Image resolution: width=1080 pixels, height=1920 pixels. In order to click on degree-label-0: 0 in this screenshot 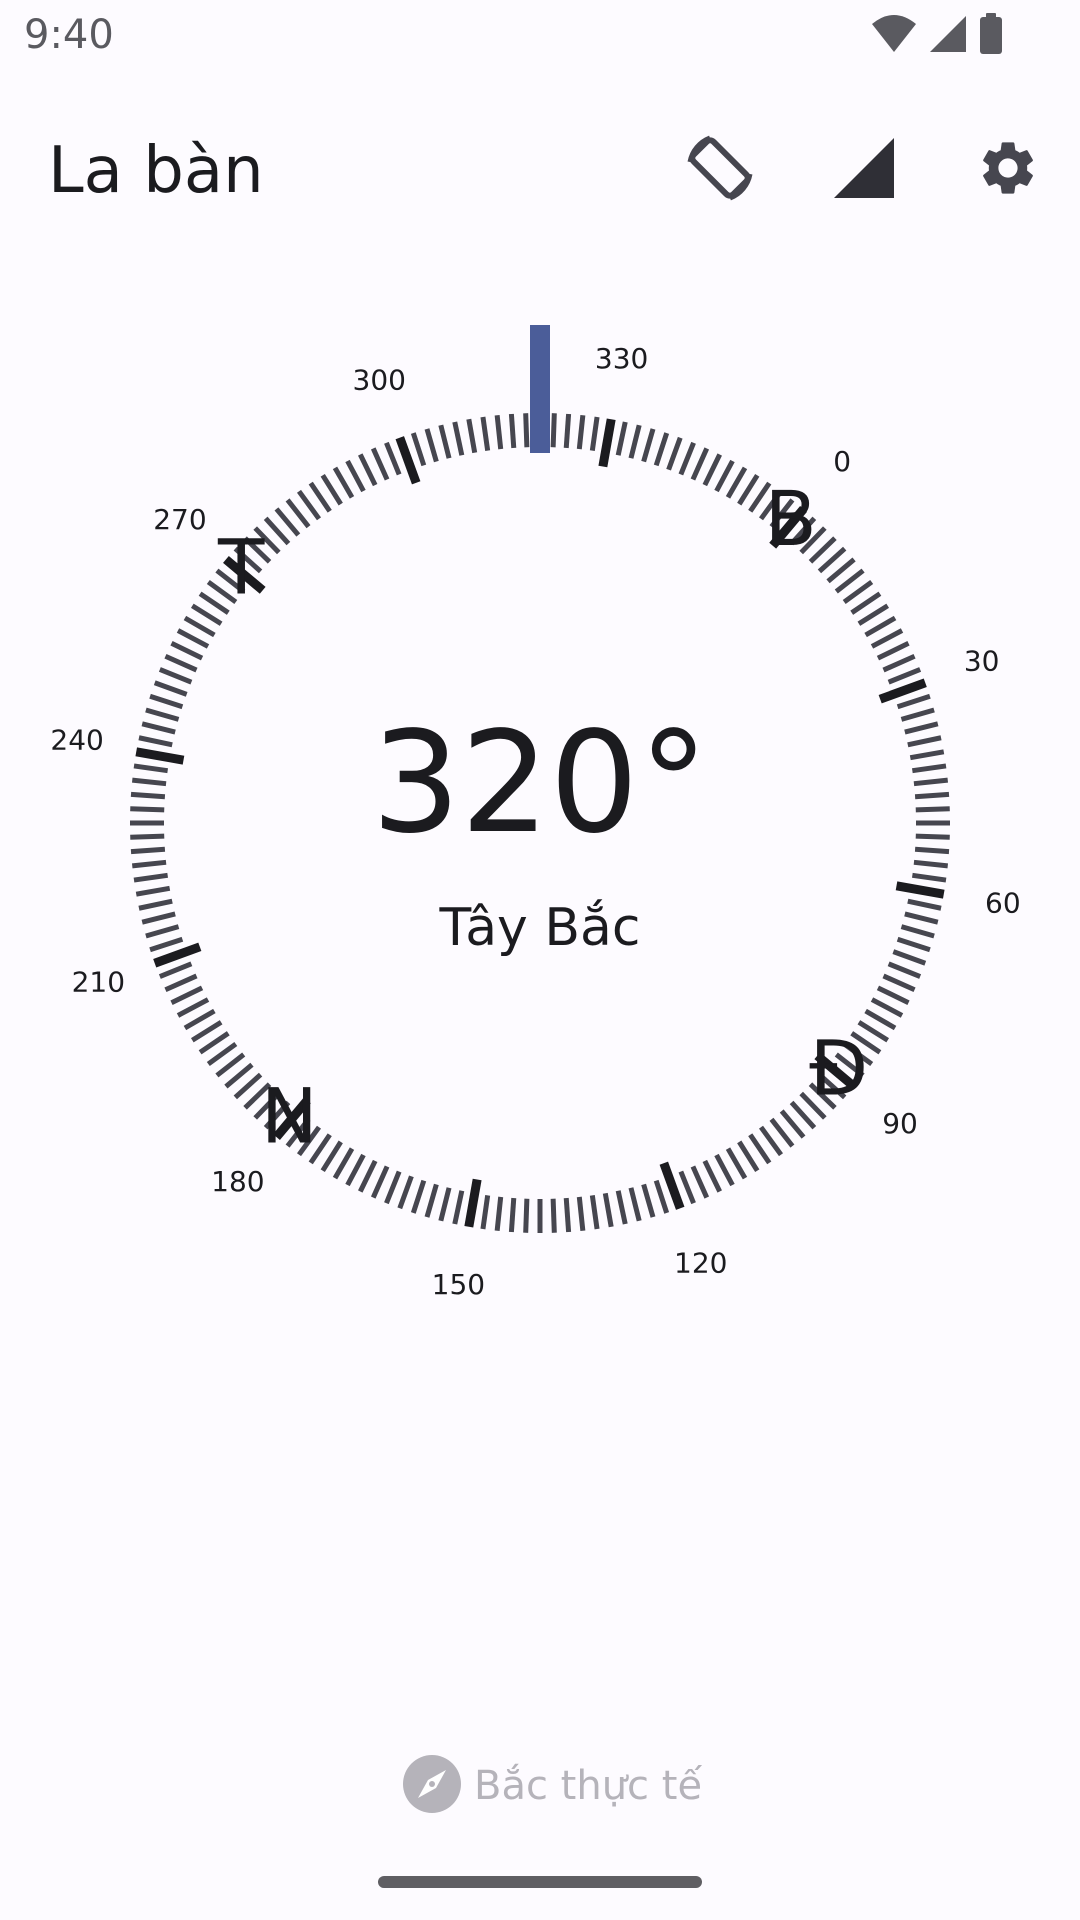, I will do `click(842, 461)`.